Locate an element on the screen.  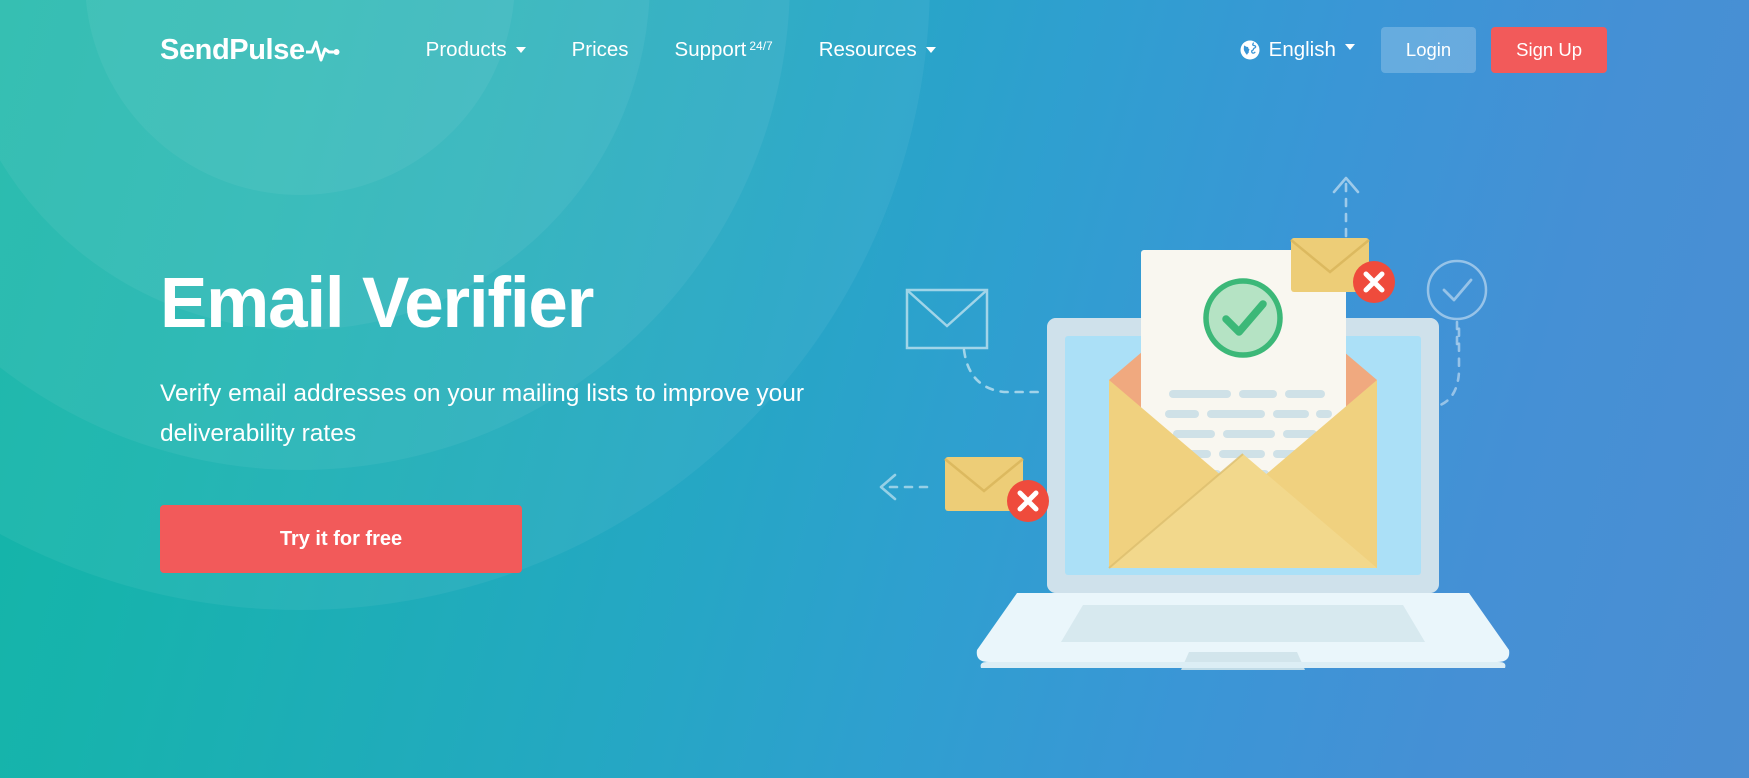
nav-label-products: Products is located at coordinates (466, 49).